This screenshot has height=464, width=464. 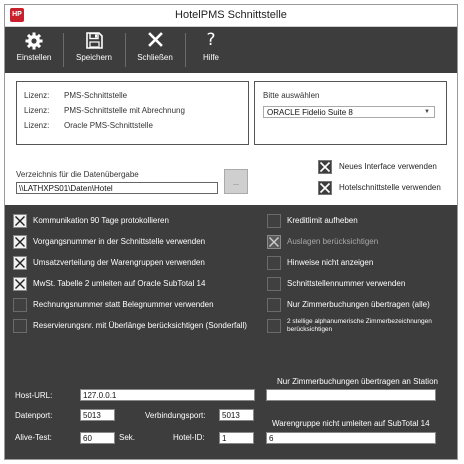 I want to click on select-label: Bitte auswählen, so click(x=291, y=95).